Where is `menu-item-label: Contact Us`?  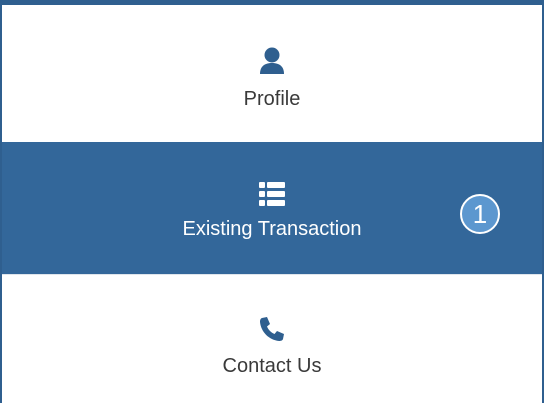
menu-item-label: Contact Us is located at coordinates (272, 366).